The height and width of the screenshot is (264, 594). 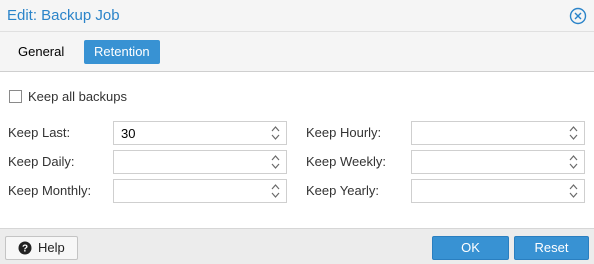 What do you see at coordinates (344, 132) in the screenshot?
I see `keep-hourly-label: Keep Hourly:` at bounding box center [344, 132].